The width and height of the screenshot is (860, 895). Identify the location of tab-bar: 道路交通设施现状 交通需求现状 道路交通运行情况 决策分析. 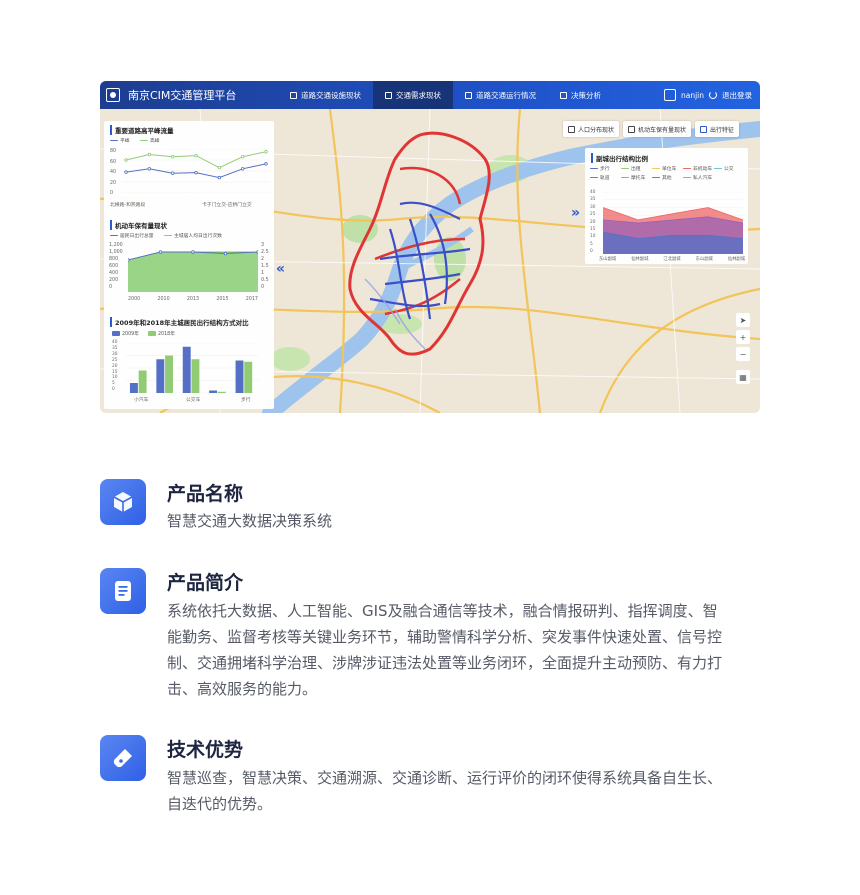
(445, 95).